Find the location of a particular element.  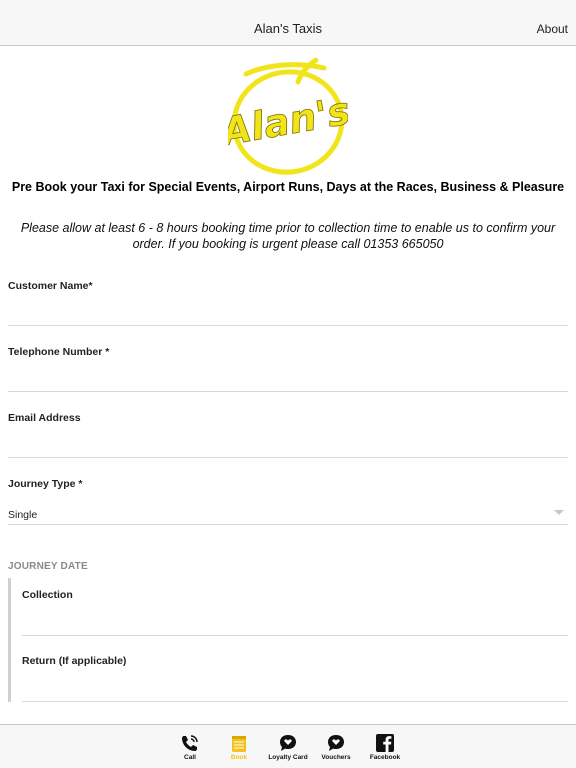

tab-call-label: Call is located at coordinates (190, 757).